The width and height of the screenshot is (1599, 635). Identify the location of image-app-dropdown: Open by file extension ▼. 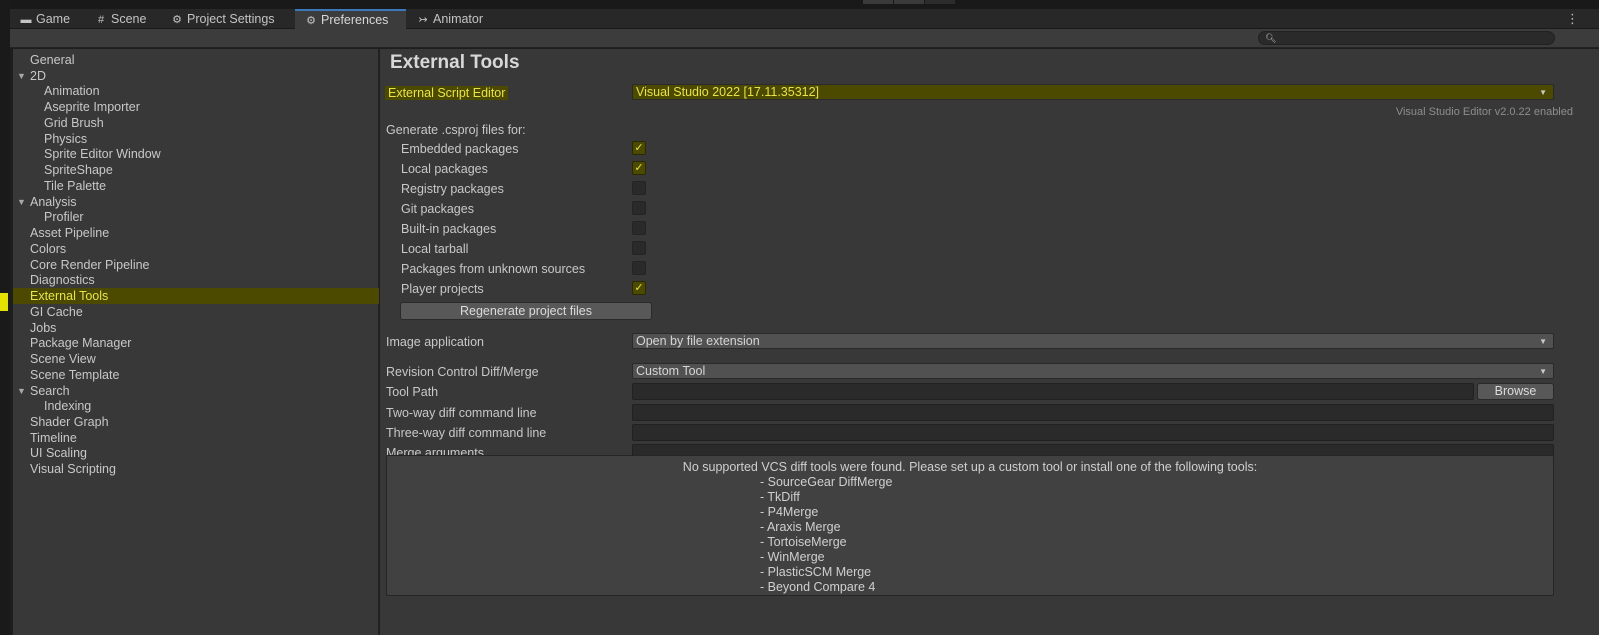
(1093, 341).